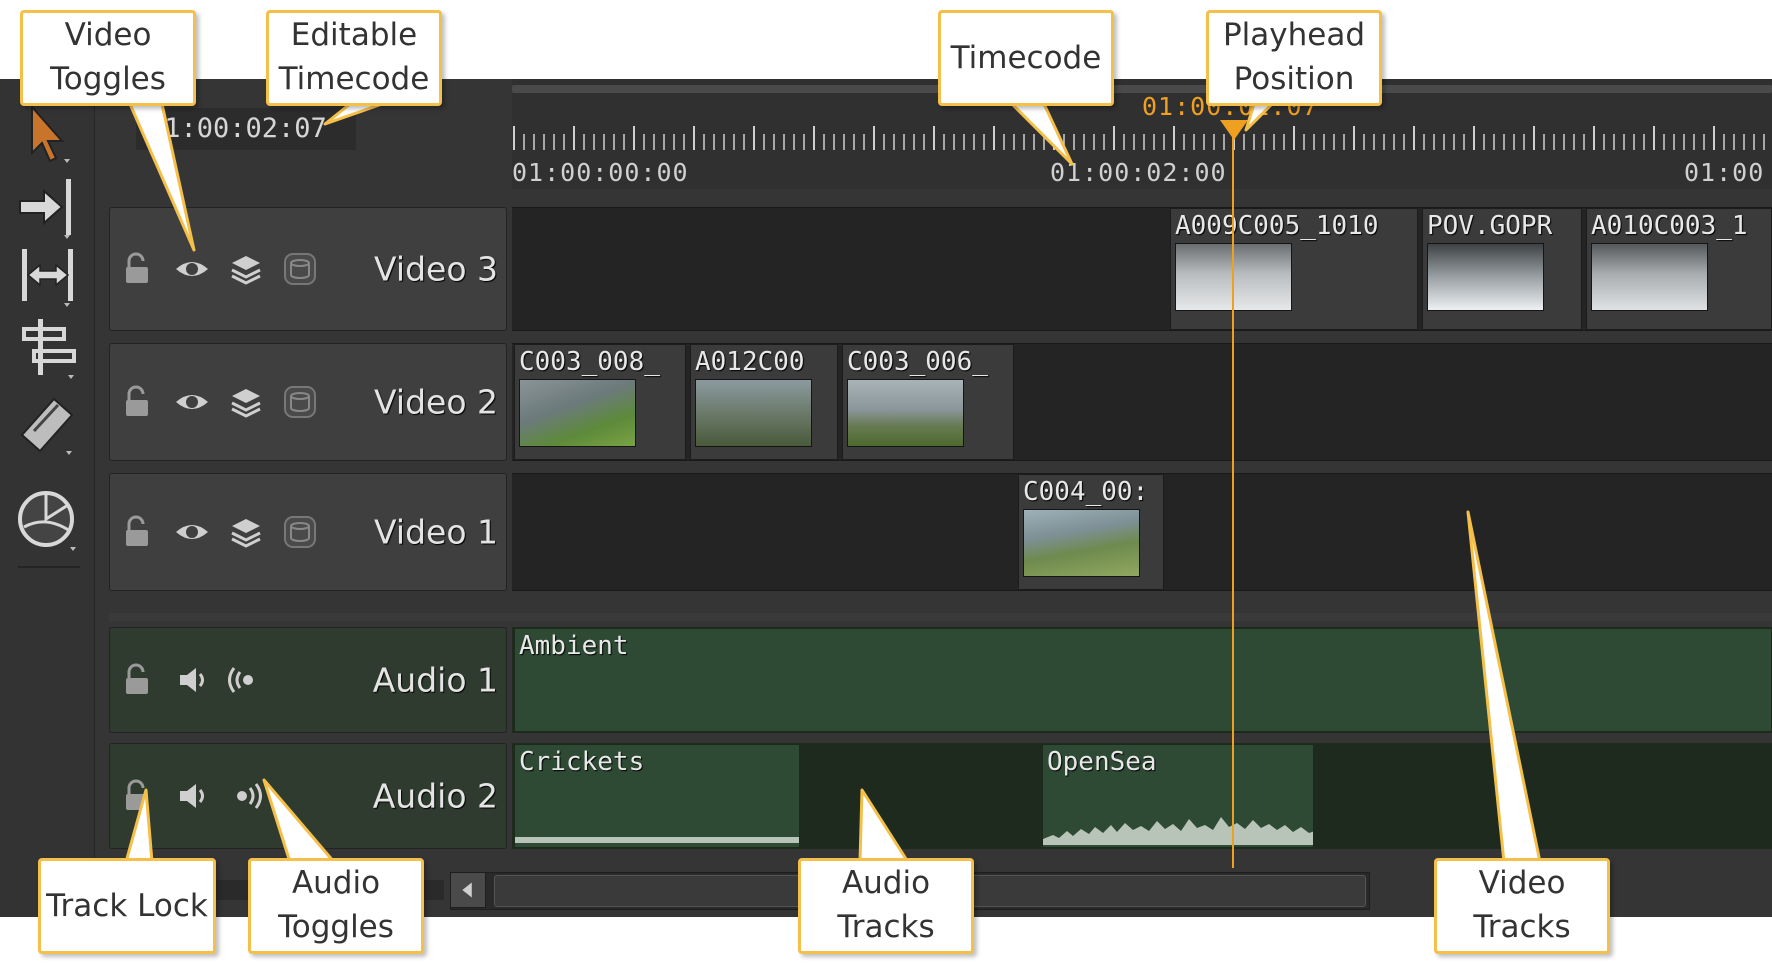  What do you see at coordinates (1294, 58) in the screenshot?
I see `callout-playhead-position: Playhead Position` at bounding box center [1294, 58].